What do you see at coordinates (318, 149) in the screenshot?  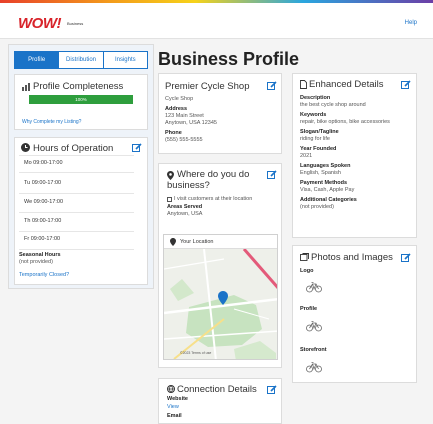 I see `year-founded-label: Year Founded` at bounding box center [318, 149].